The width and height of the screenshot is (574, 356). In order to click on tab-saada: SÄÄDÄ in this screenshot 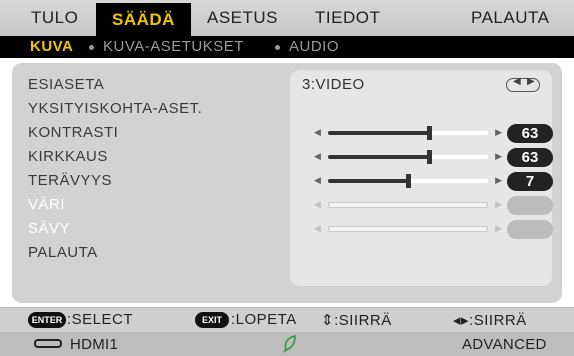, I will do `click(143, 19)`.